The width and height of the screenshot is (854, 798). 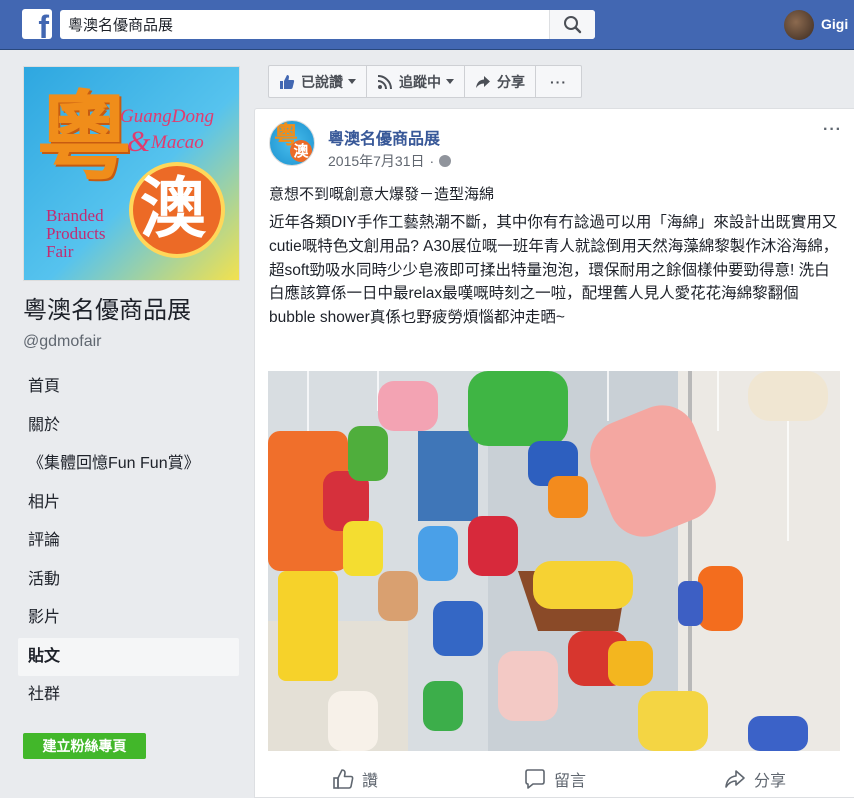 I want to click on comment-icon, so click(x=535, y=779).